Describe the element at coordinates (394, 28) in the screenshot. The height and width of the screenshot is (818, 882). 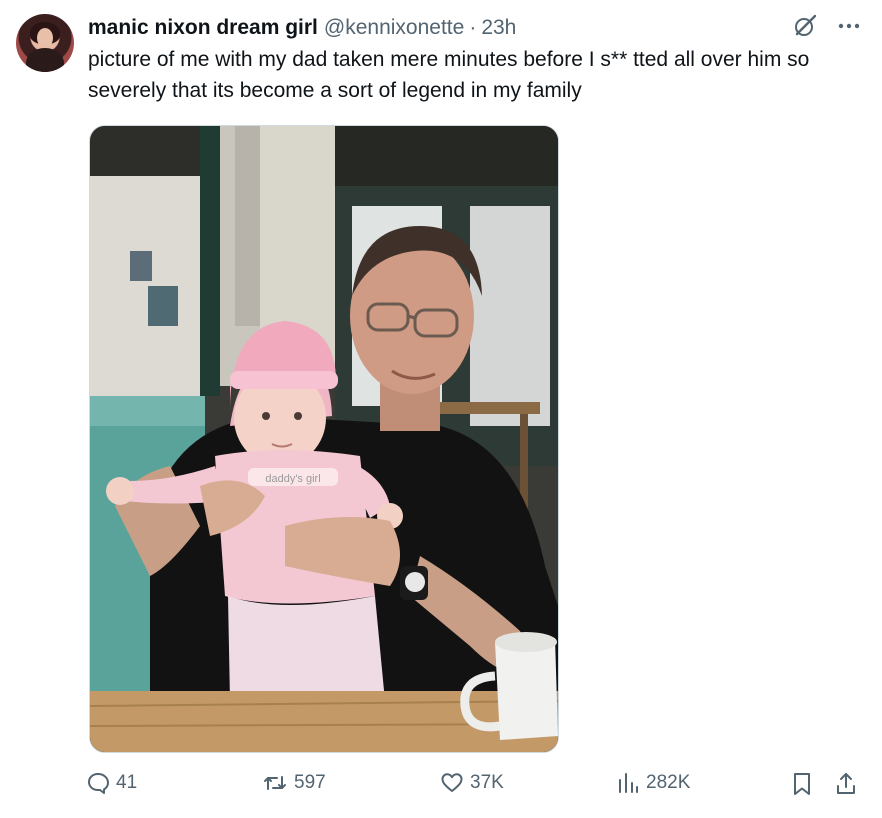
I see `user-handle: @kennixonette` at that location.